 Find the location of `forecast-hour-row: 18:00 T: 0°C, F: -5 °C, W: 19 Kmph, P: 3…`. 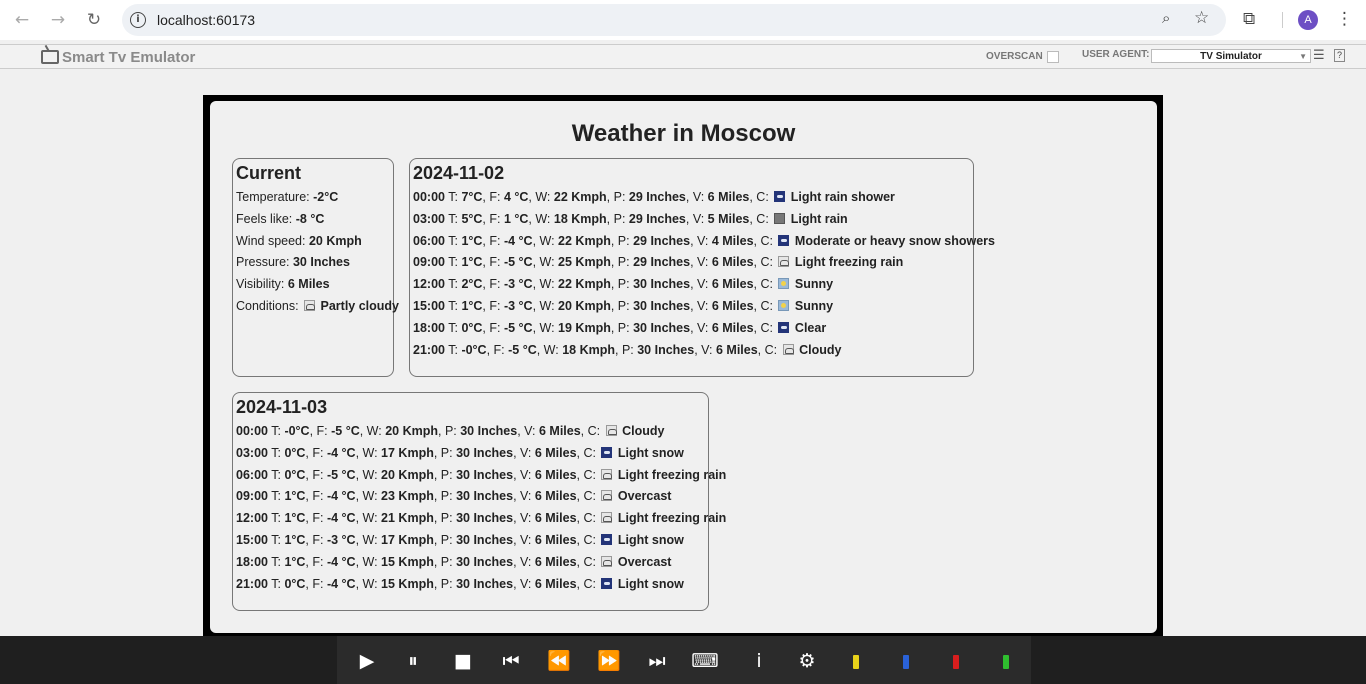

forecast-hour-row: 18:00 T: 0°C, F: -5 °C, W: 19 Kmph, P: 3… is located at coordinates (620, 327).